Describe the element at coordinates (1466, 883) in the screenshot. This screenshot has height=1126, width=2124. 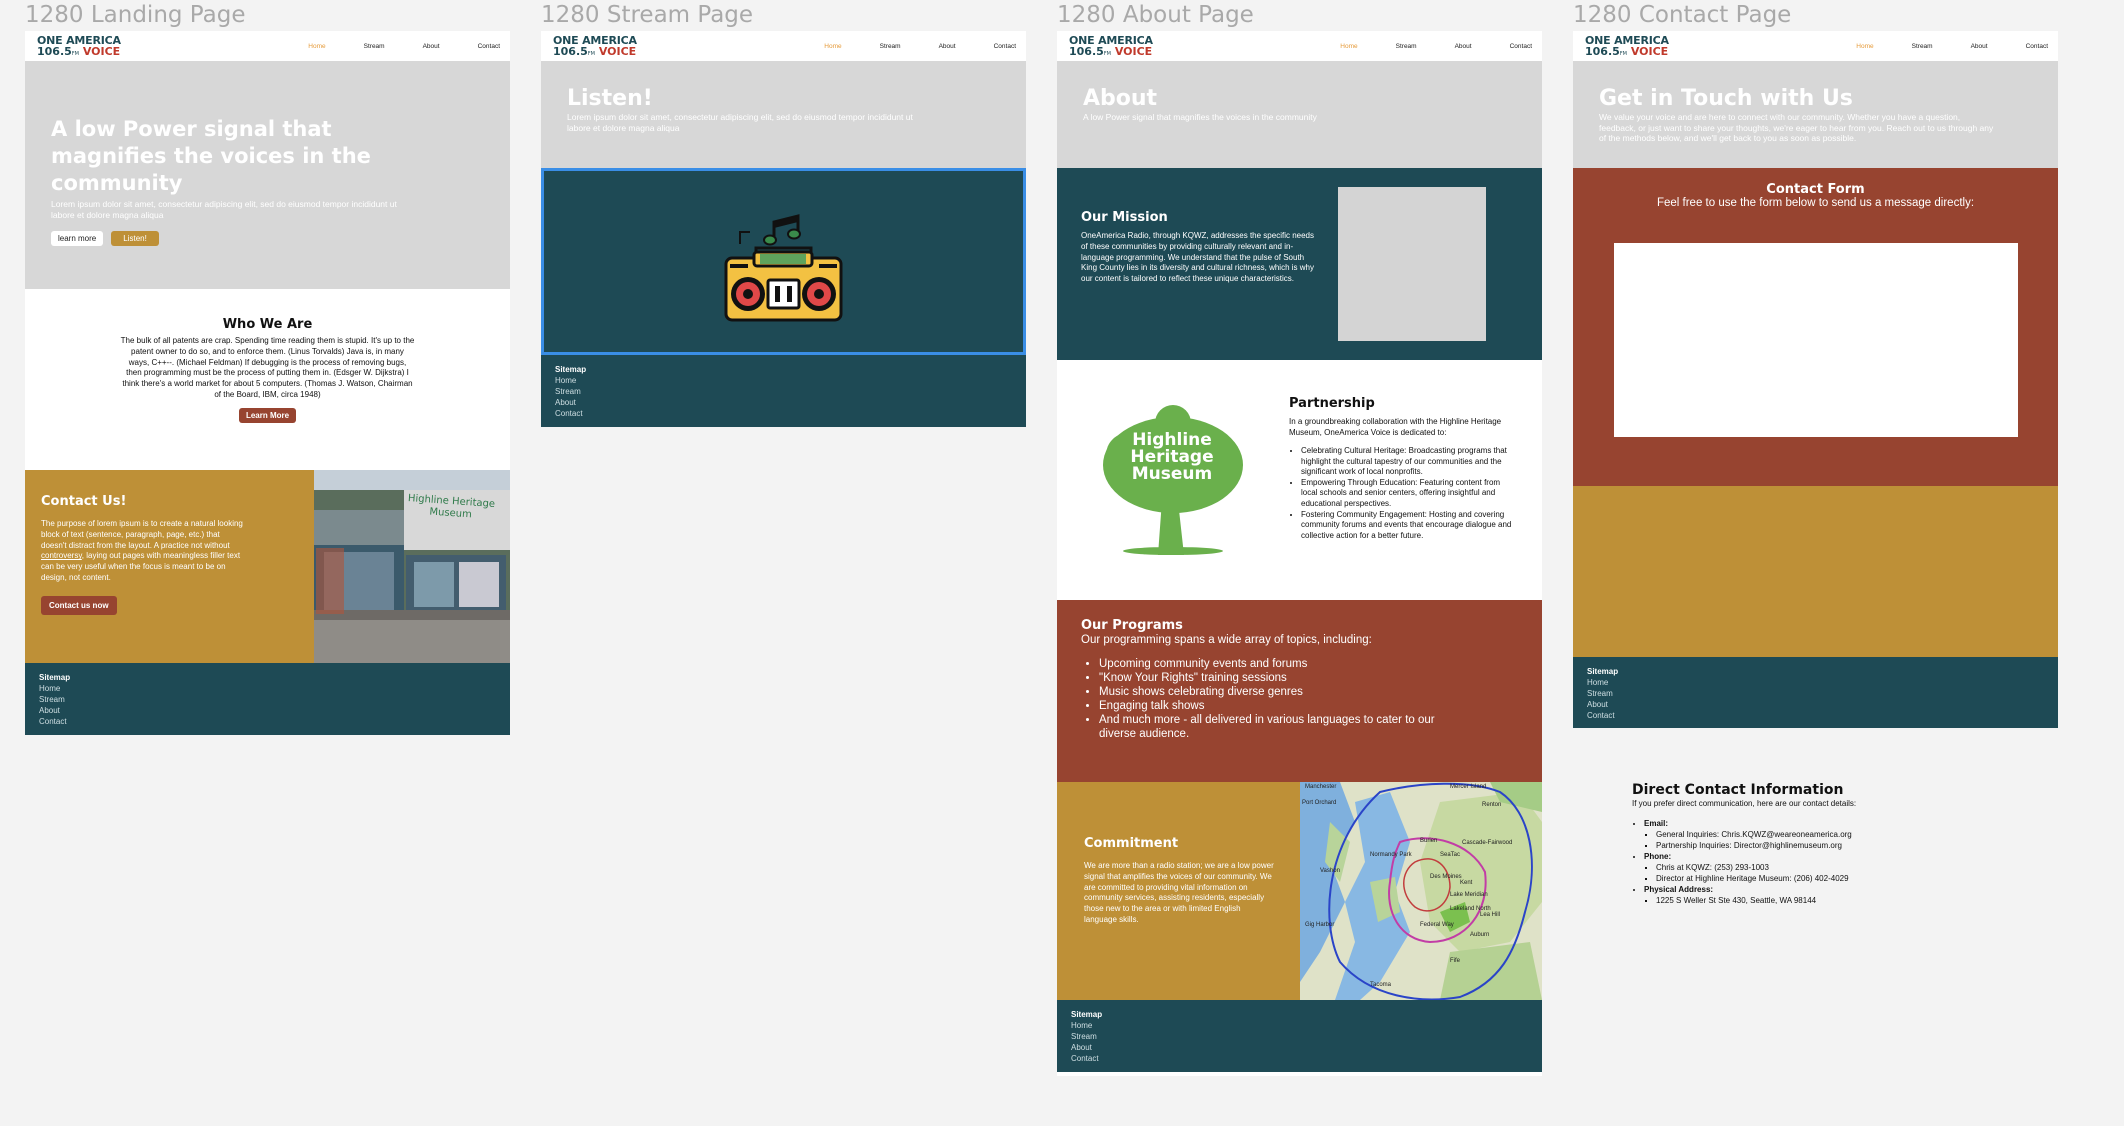
I see `map-place-label: Kent` at that location.